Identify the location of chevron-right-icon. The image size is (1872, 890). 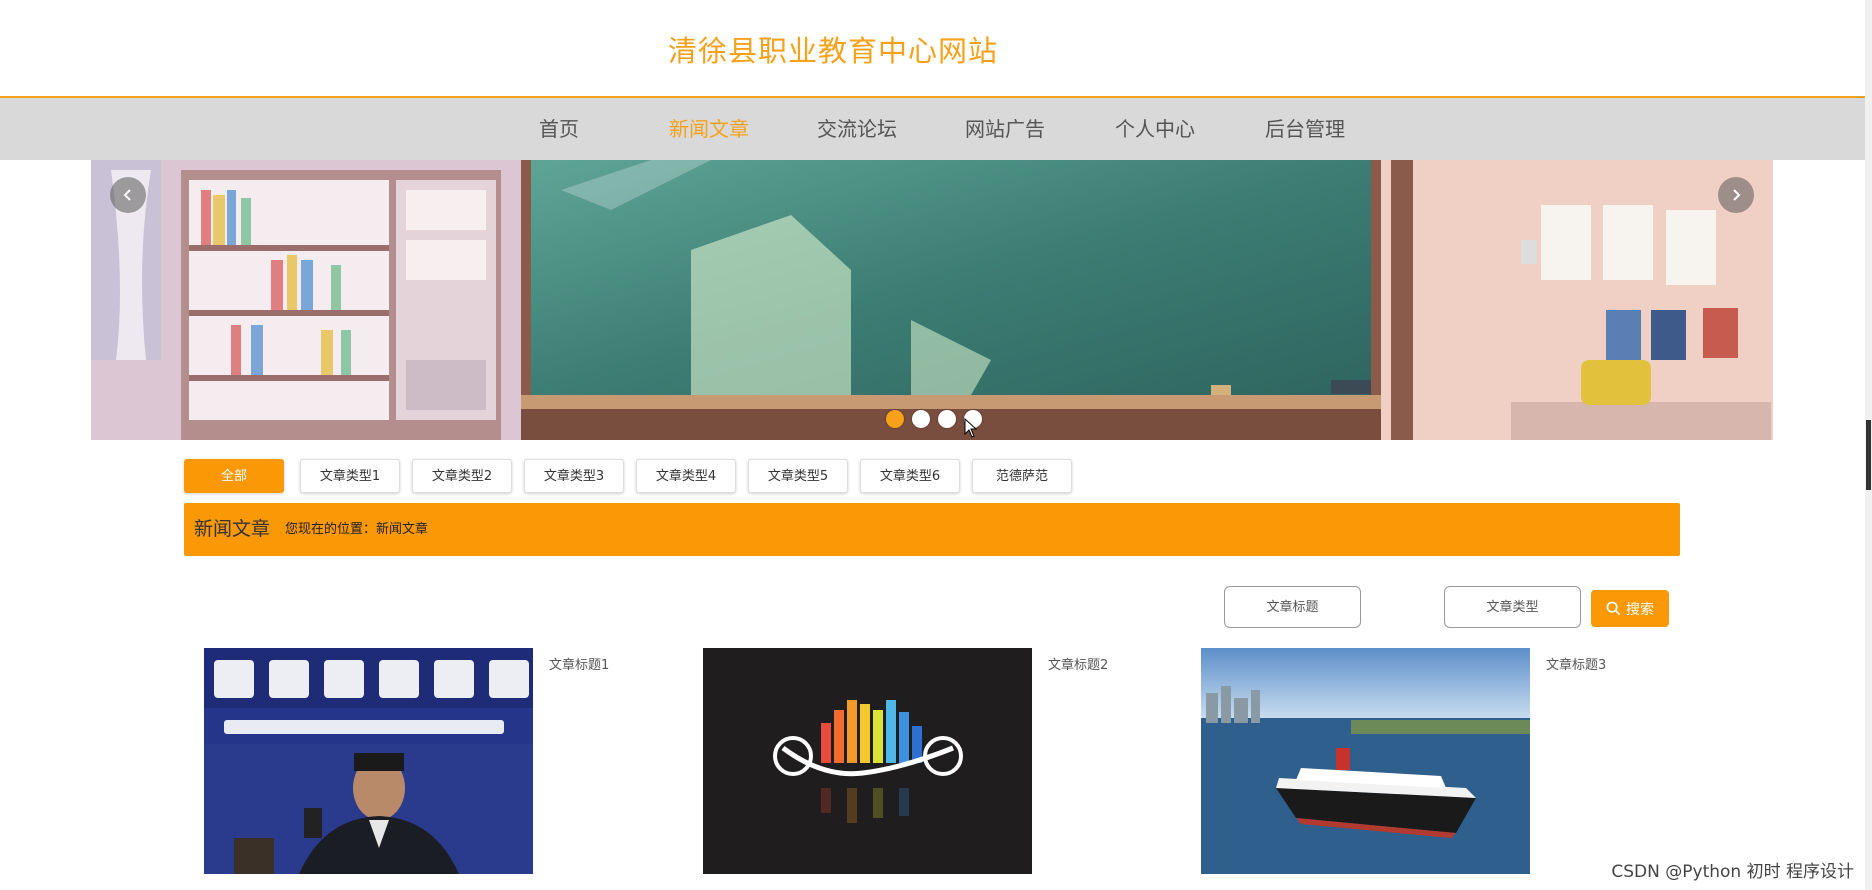
(1737, 195).